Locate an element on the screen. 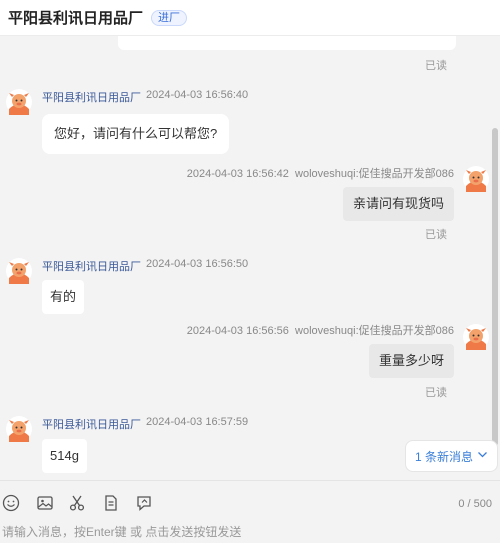 The image size is (500, 543). message-input: 请输入消息，按Enter键 或 点击发送按钮发送 is located at coordinates (121, 531).